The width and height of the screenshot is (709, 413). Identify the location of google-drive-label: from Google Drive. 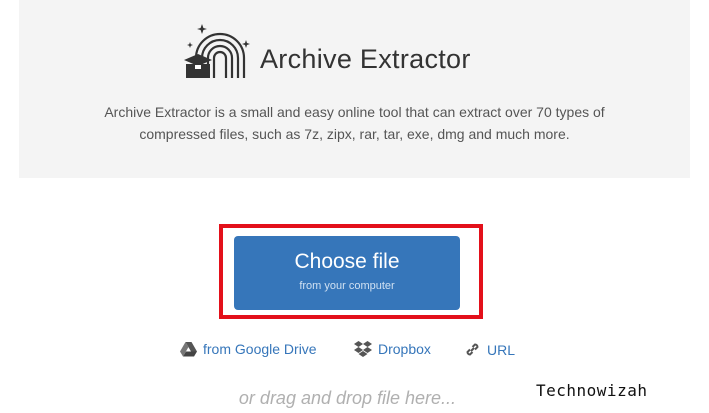
(260, 349).